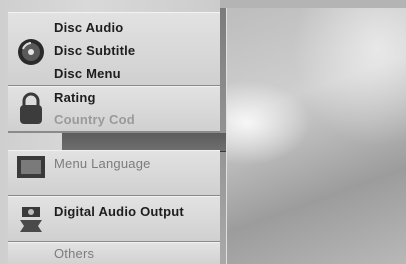 The width and height of the screenshot is (406, 264). Describe the element at coordinates (31, 52) in the screenshot. I see `disc-icon` at that location.